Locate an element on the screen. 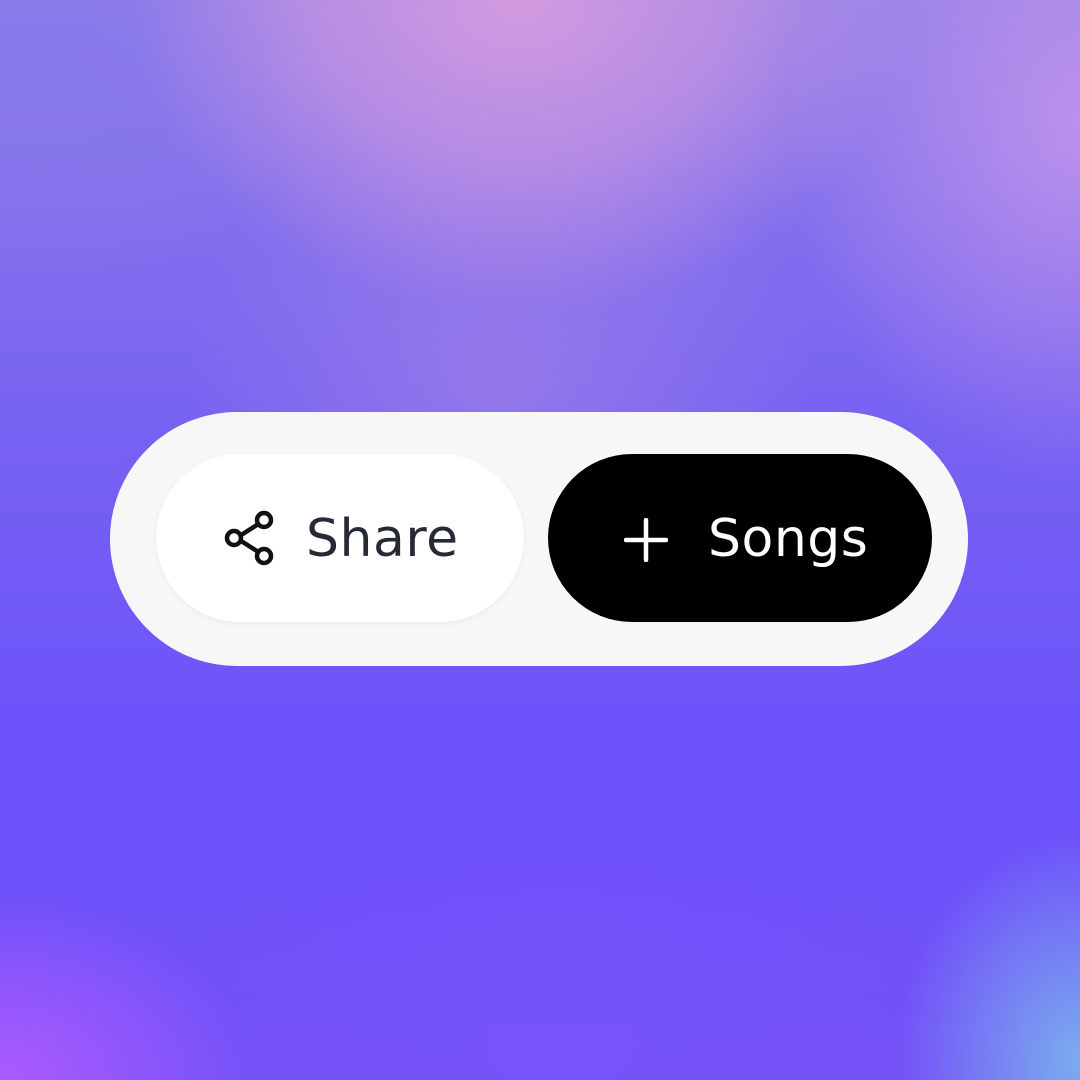 Image resolution: width=1080 pixels, height=1080 pixels. add-songs-button-label: Songs is located at coordinates (788, 539).